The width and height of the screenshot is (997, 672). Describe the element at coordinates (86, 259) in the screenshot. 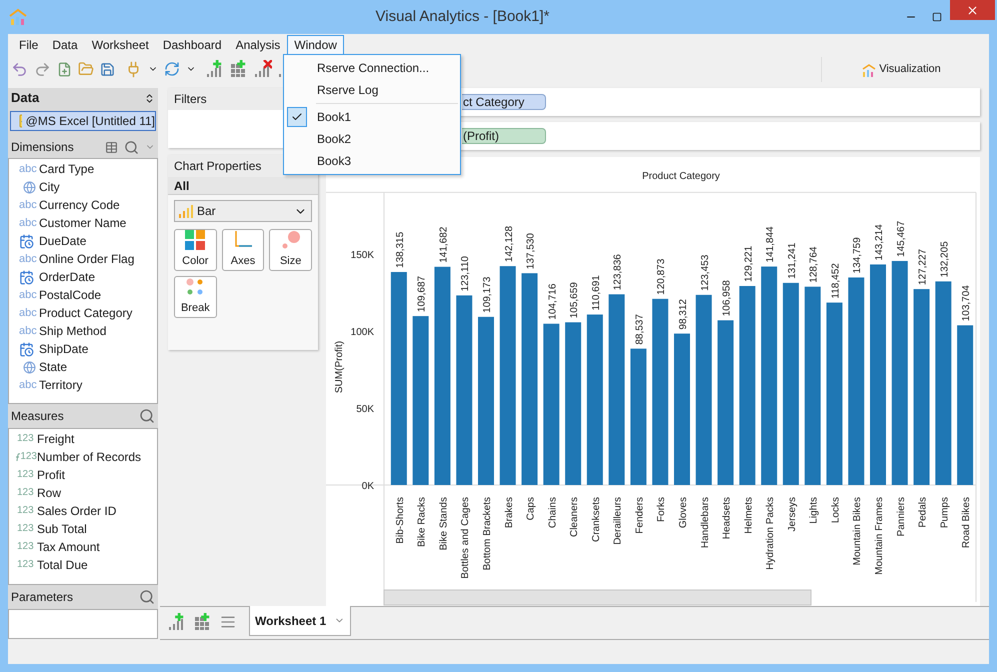

I see `field-item: Online Order Flag` at that location.